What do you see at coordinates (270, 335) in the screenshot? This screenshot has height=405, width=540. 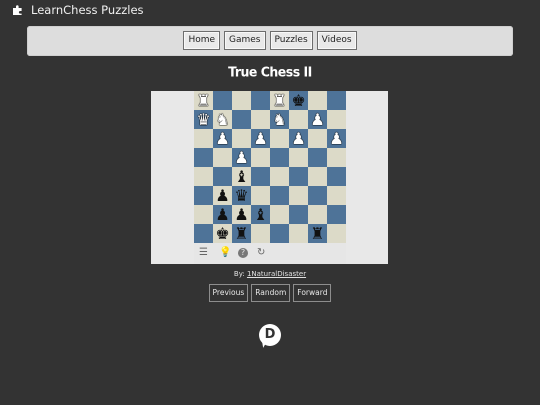 I see `disqus-logo-icon: D` at bounding box center [270, 335].